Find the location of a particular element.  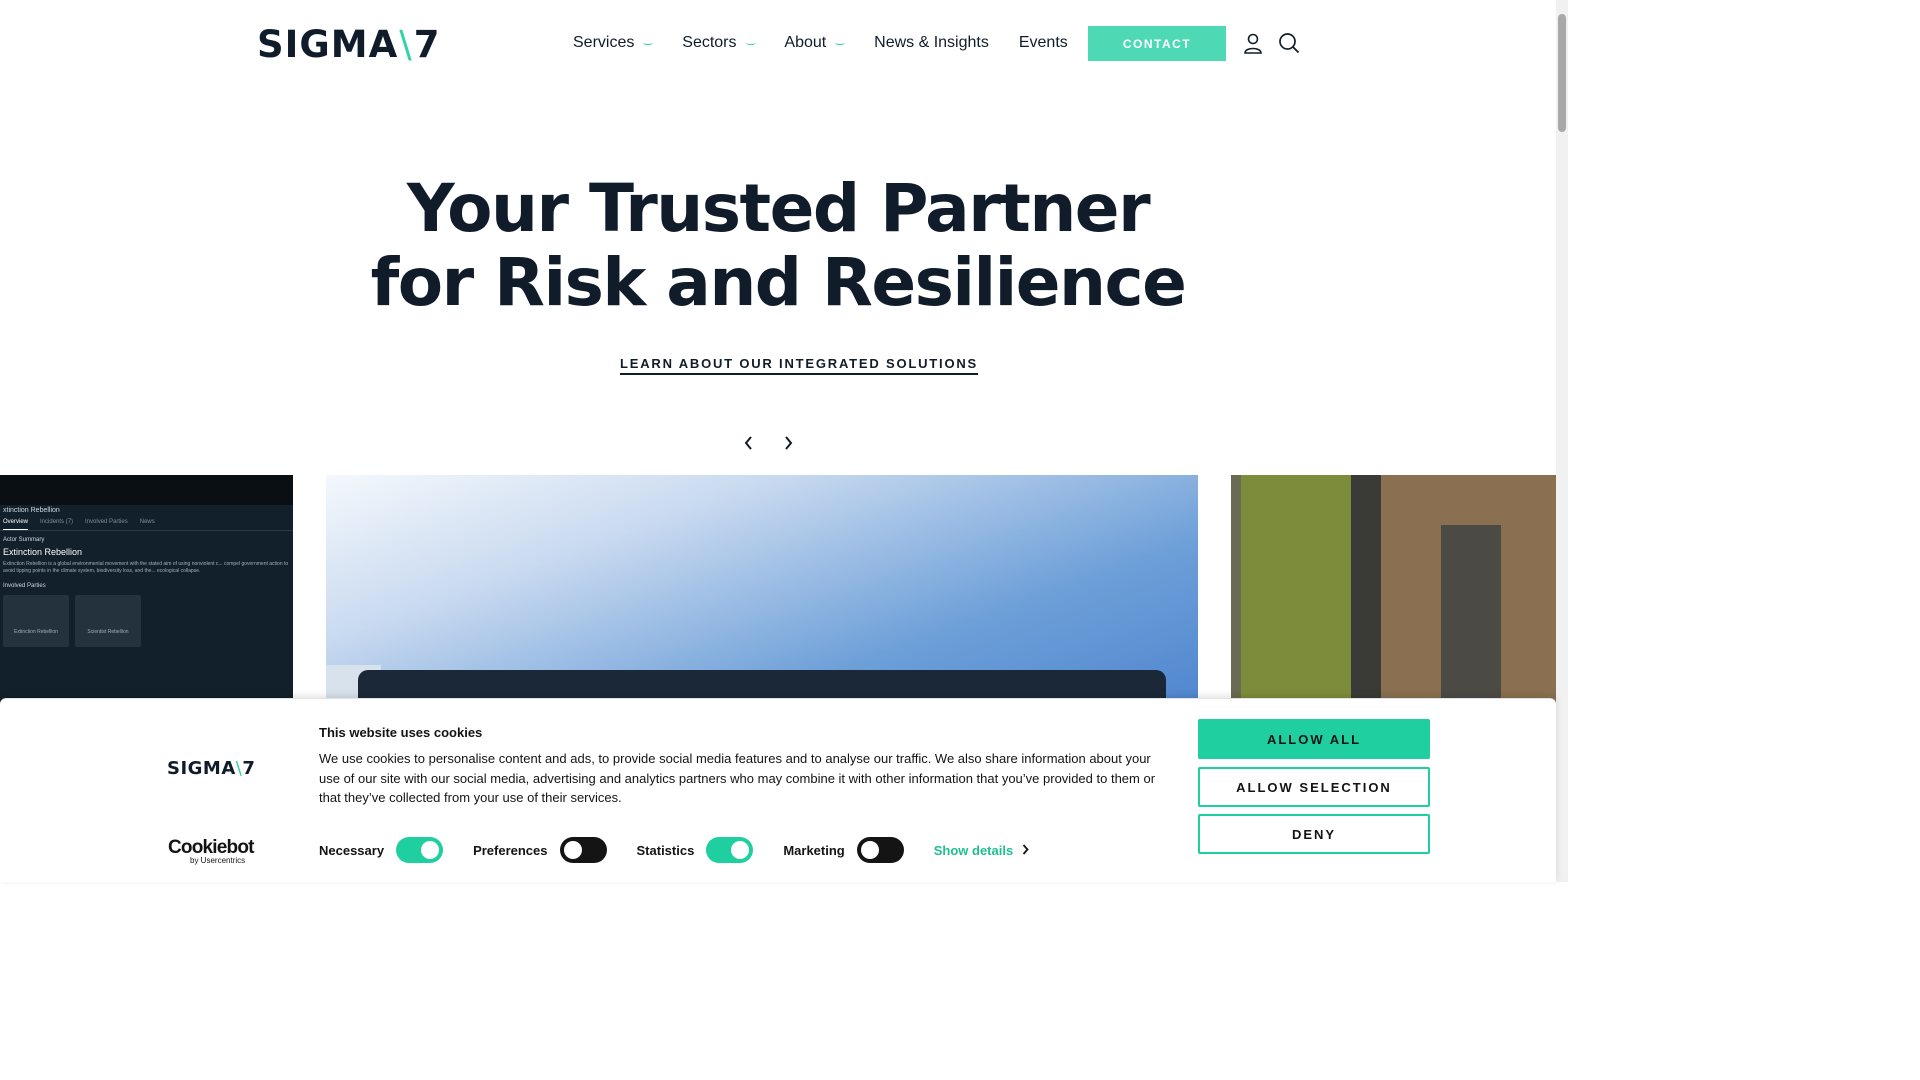

nav-item-events: Events is located at coordinates (1043, 43).